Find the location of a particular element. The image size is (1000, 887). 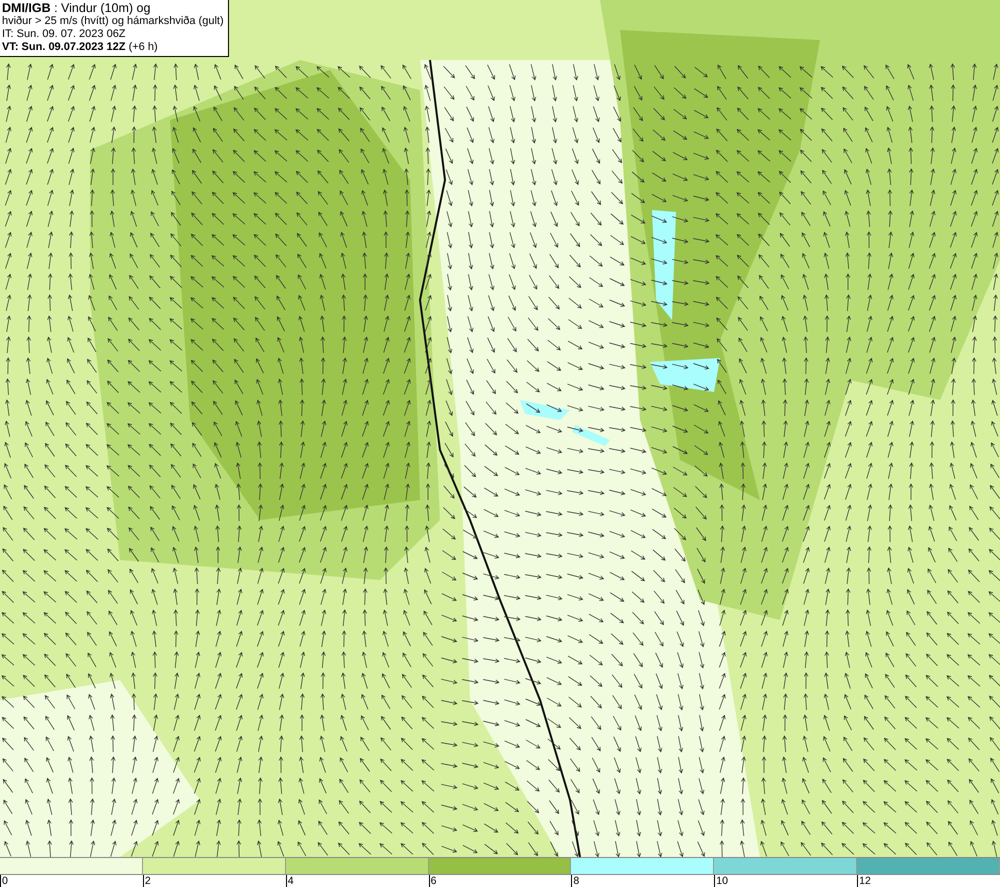

legend-text: VT: Sun. 09.07.2023 12Z (+6 h) is located at coordinates (80, 47).